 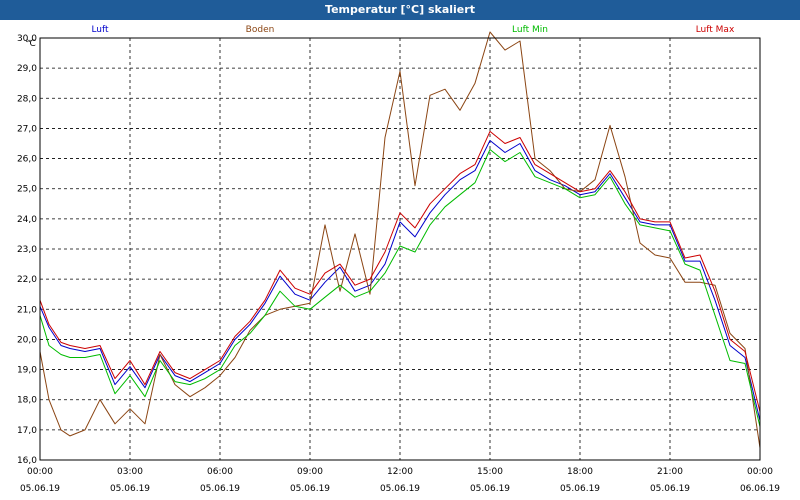 I want to click on y-tick-label: 25,0, so click(x=27, y=190).